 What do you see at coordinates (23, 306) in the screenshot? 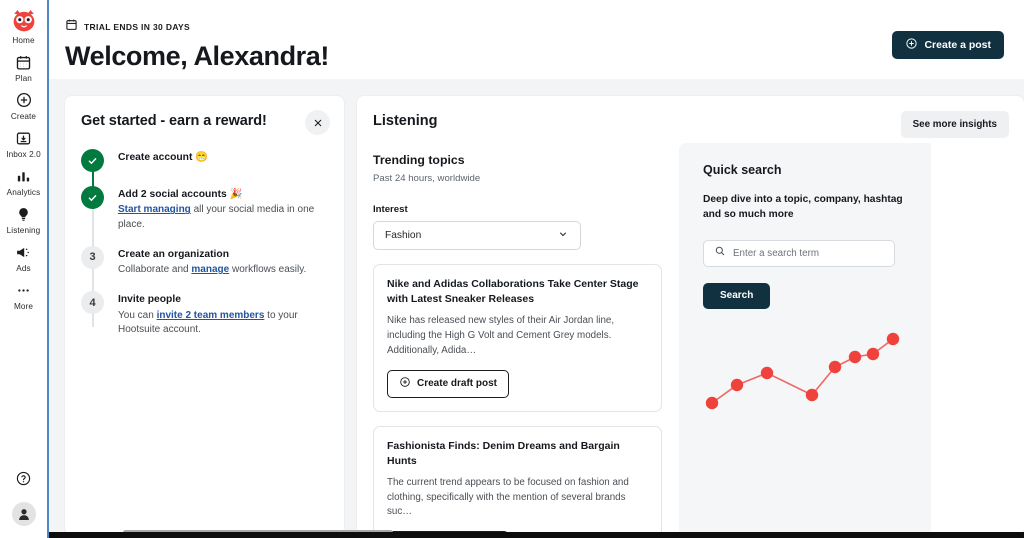
I see `sidebar-item-label: More` at bounding box center [23, 306].